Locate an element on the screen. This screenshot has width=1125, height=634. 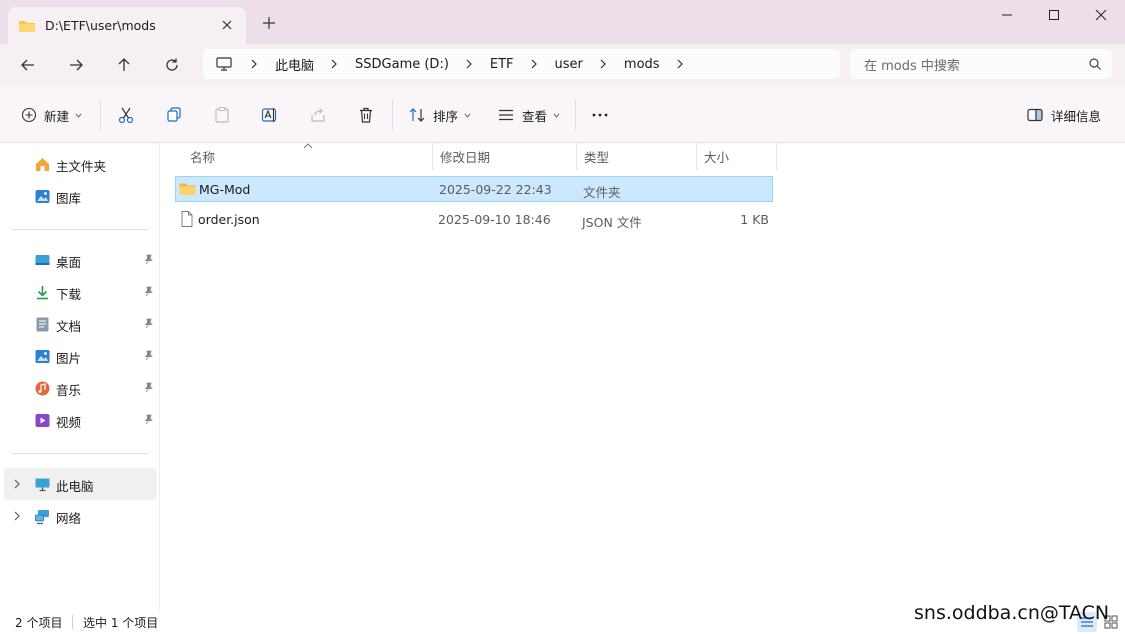
details-pane-button: 详细信息 is located at coordinates (1063, 115).